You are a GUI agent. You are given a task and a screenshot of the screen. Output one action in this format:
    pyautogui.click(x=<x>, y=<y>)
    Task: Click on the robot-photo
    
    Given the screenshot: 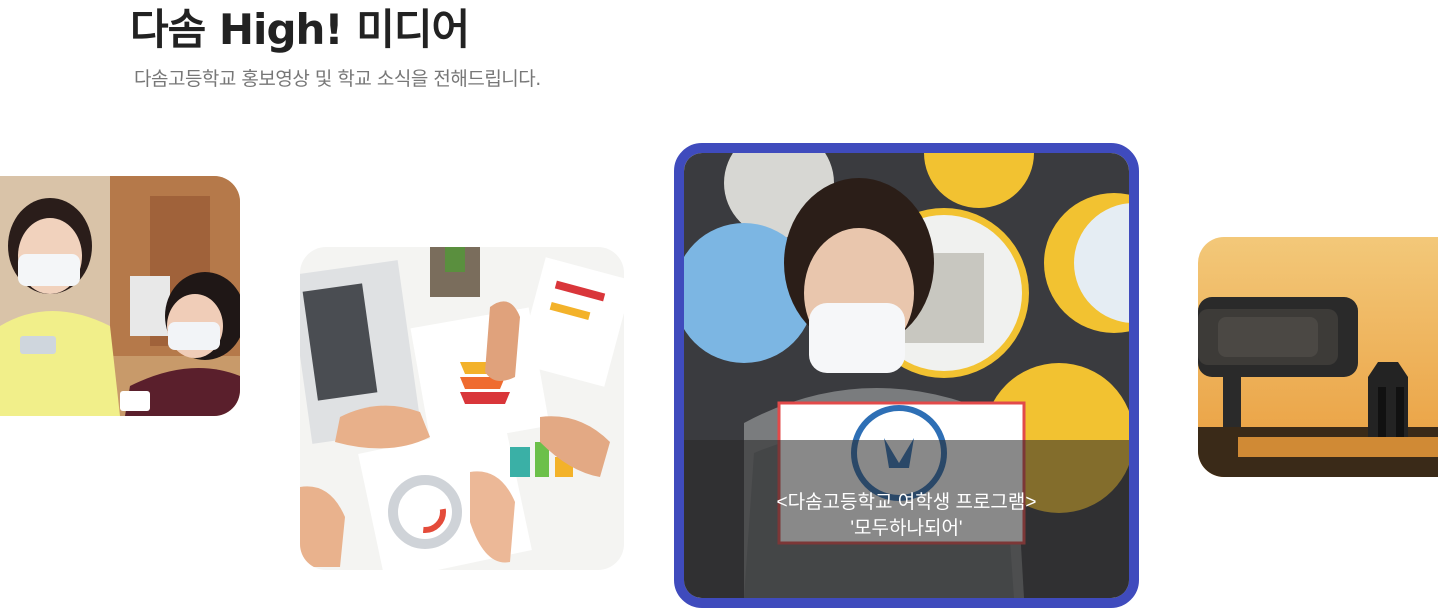 What is the action you would take?
    pyautogui.click(x=1318, y=357)
    